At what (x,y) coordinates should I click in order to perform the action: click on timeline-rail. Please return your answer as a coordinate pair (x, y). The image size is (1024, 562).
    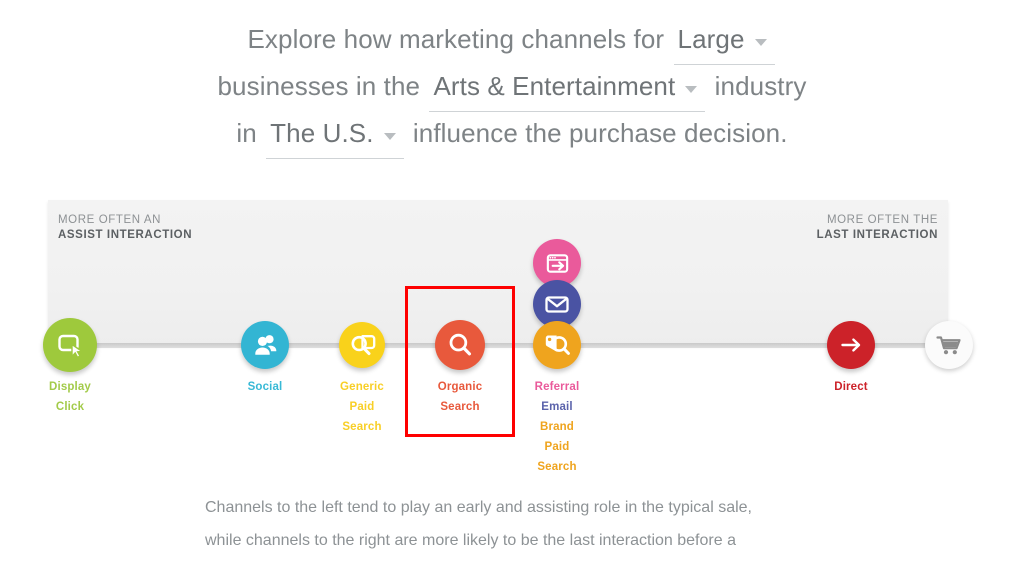
    Looking at the image, I should click on (503, 345).